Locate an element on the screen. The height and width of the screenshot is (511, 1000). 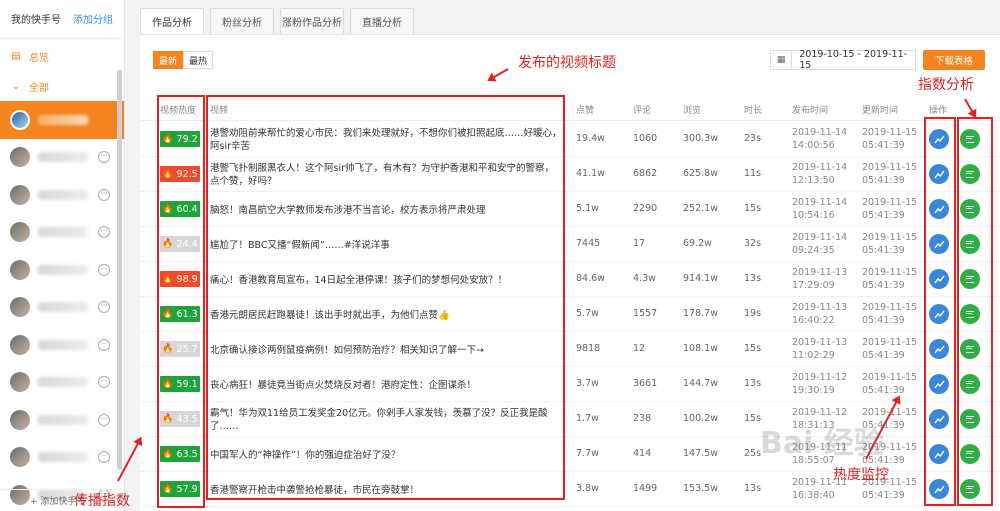
annotation-index: 指数分析 is located at coordinates (946, 85).